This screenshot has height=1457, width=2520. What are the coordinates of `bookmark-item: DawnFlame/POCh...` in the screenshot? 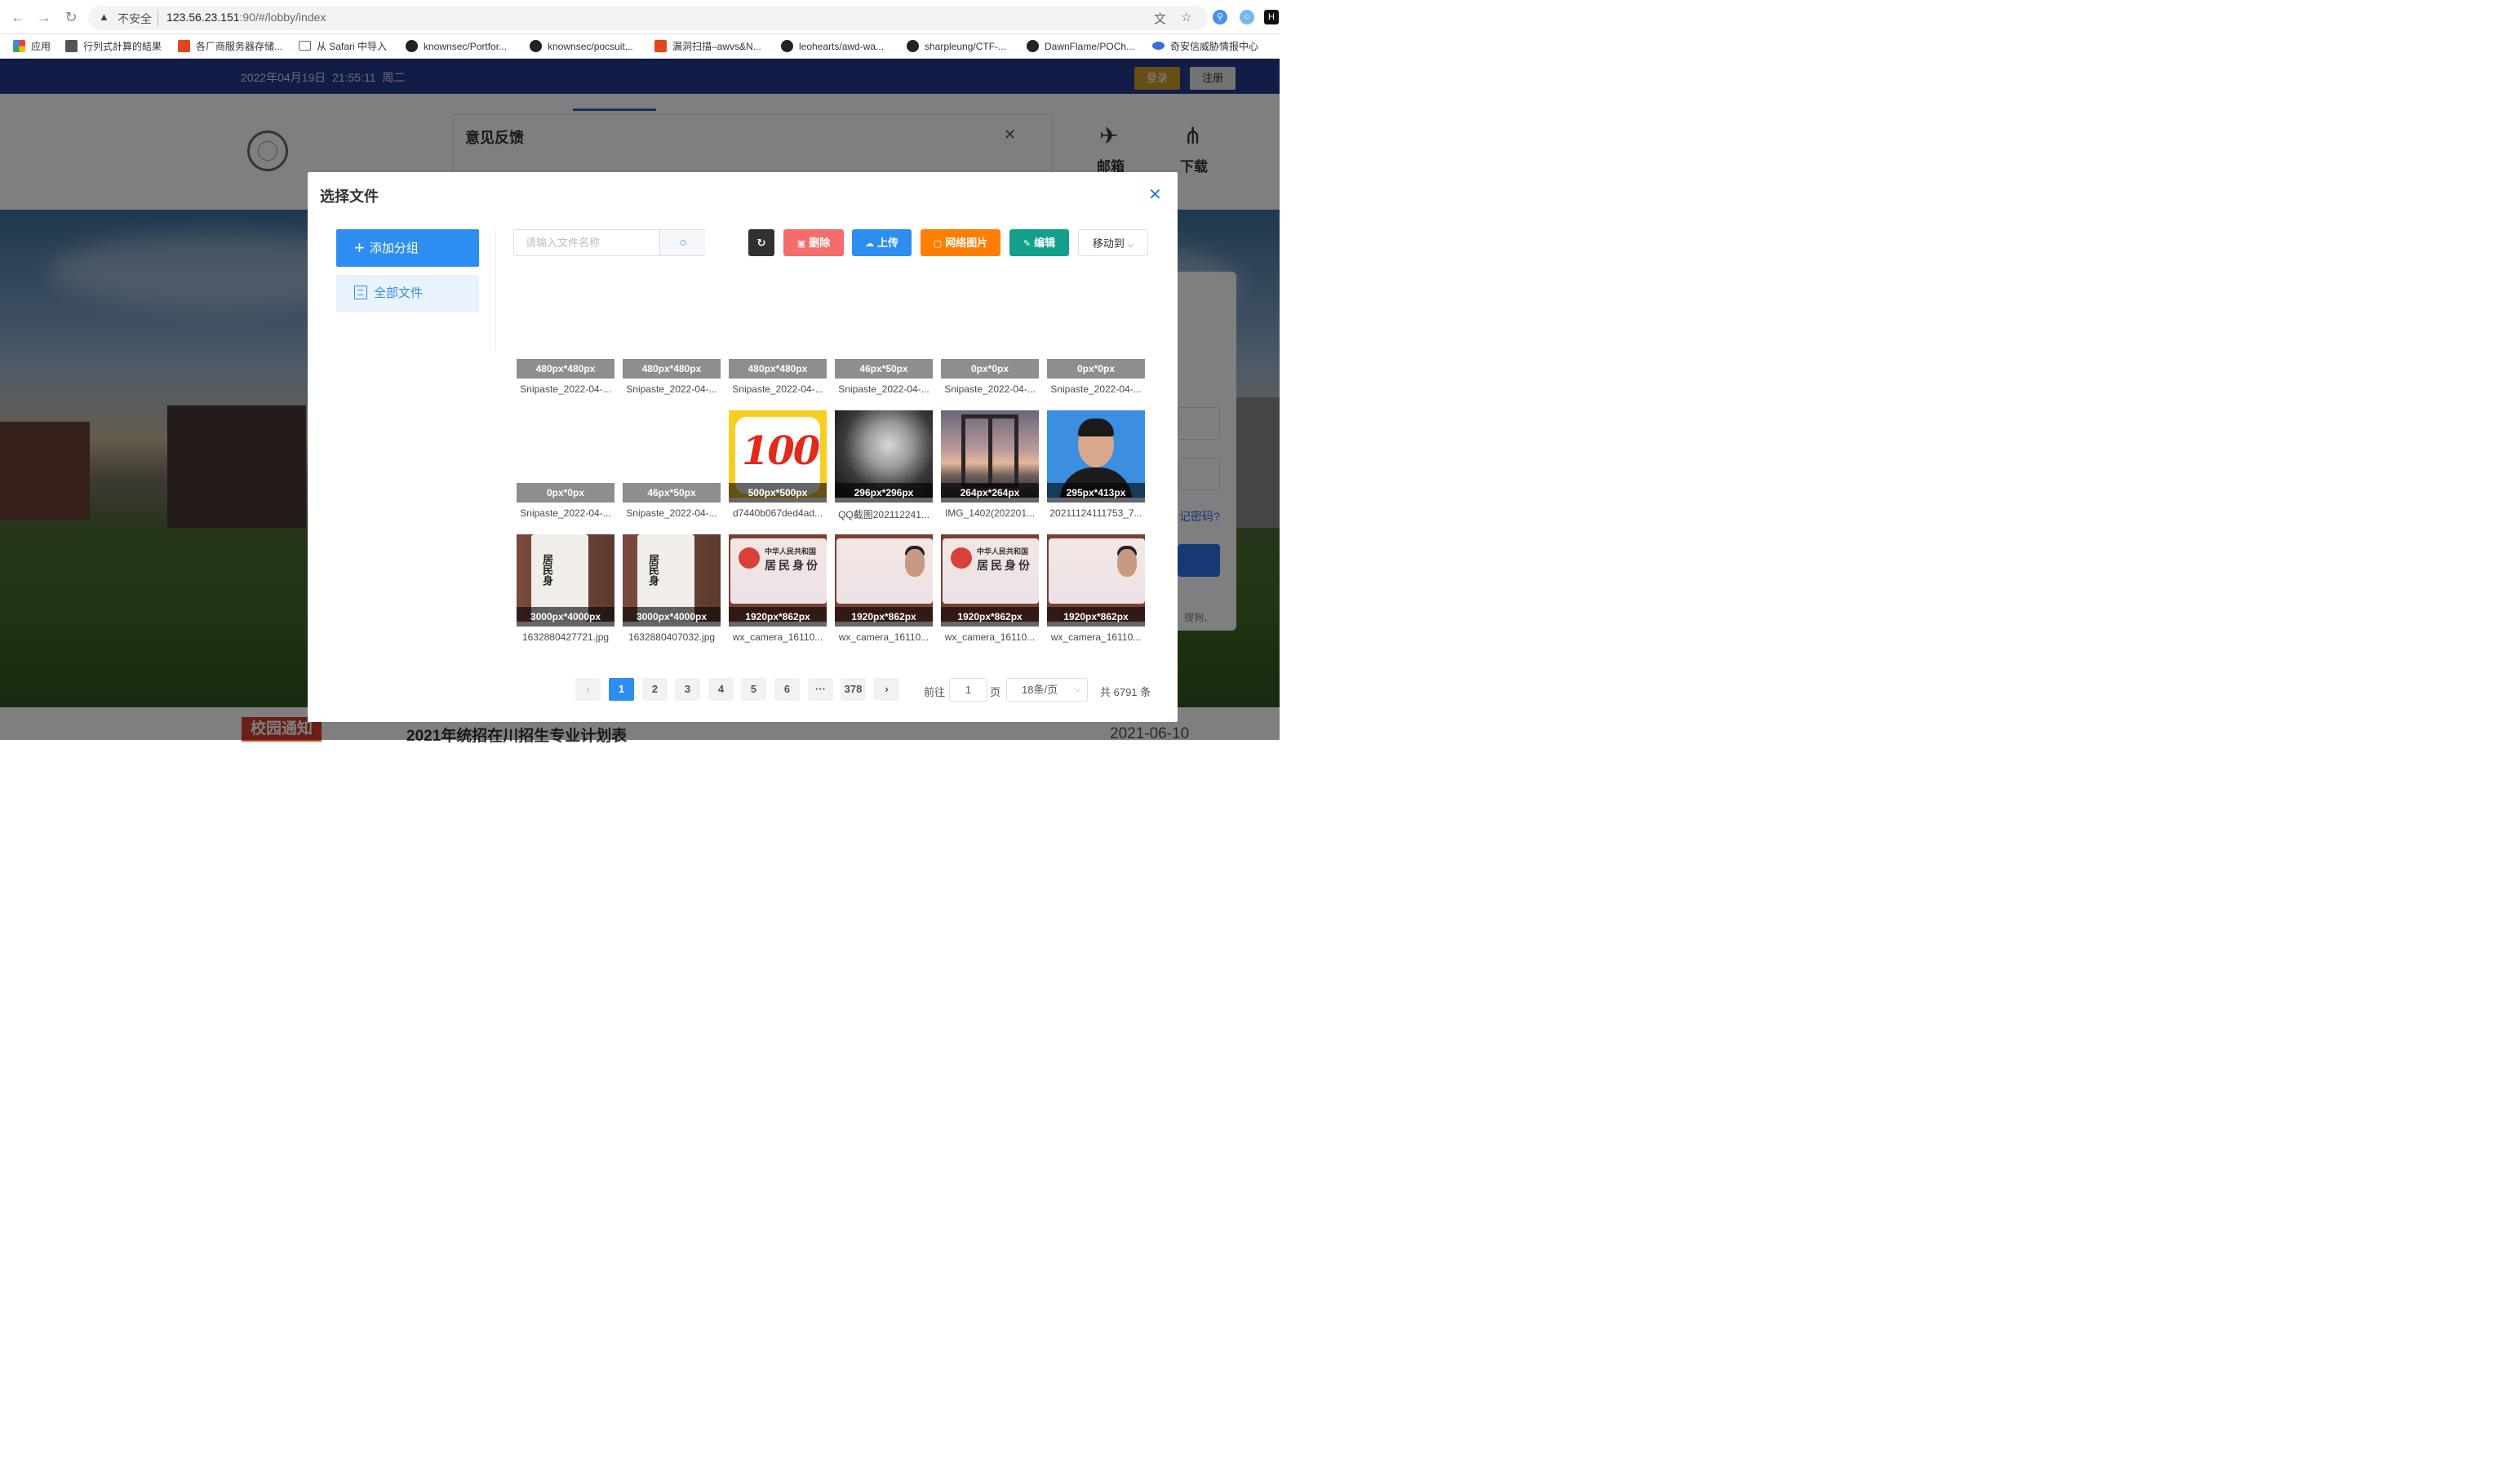 It's located at (1080, 46).